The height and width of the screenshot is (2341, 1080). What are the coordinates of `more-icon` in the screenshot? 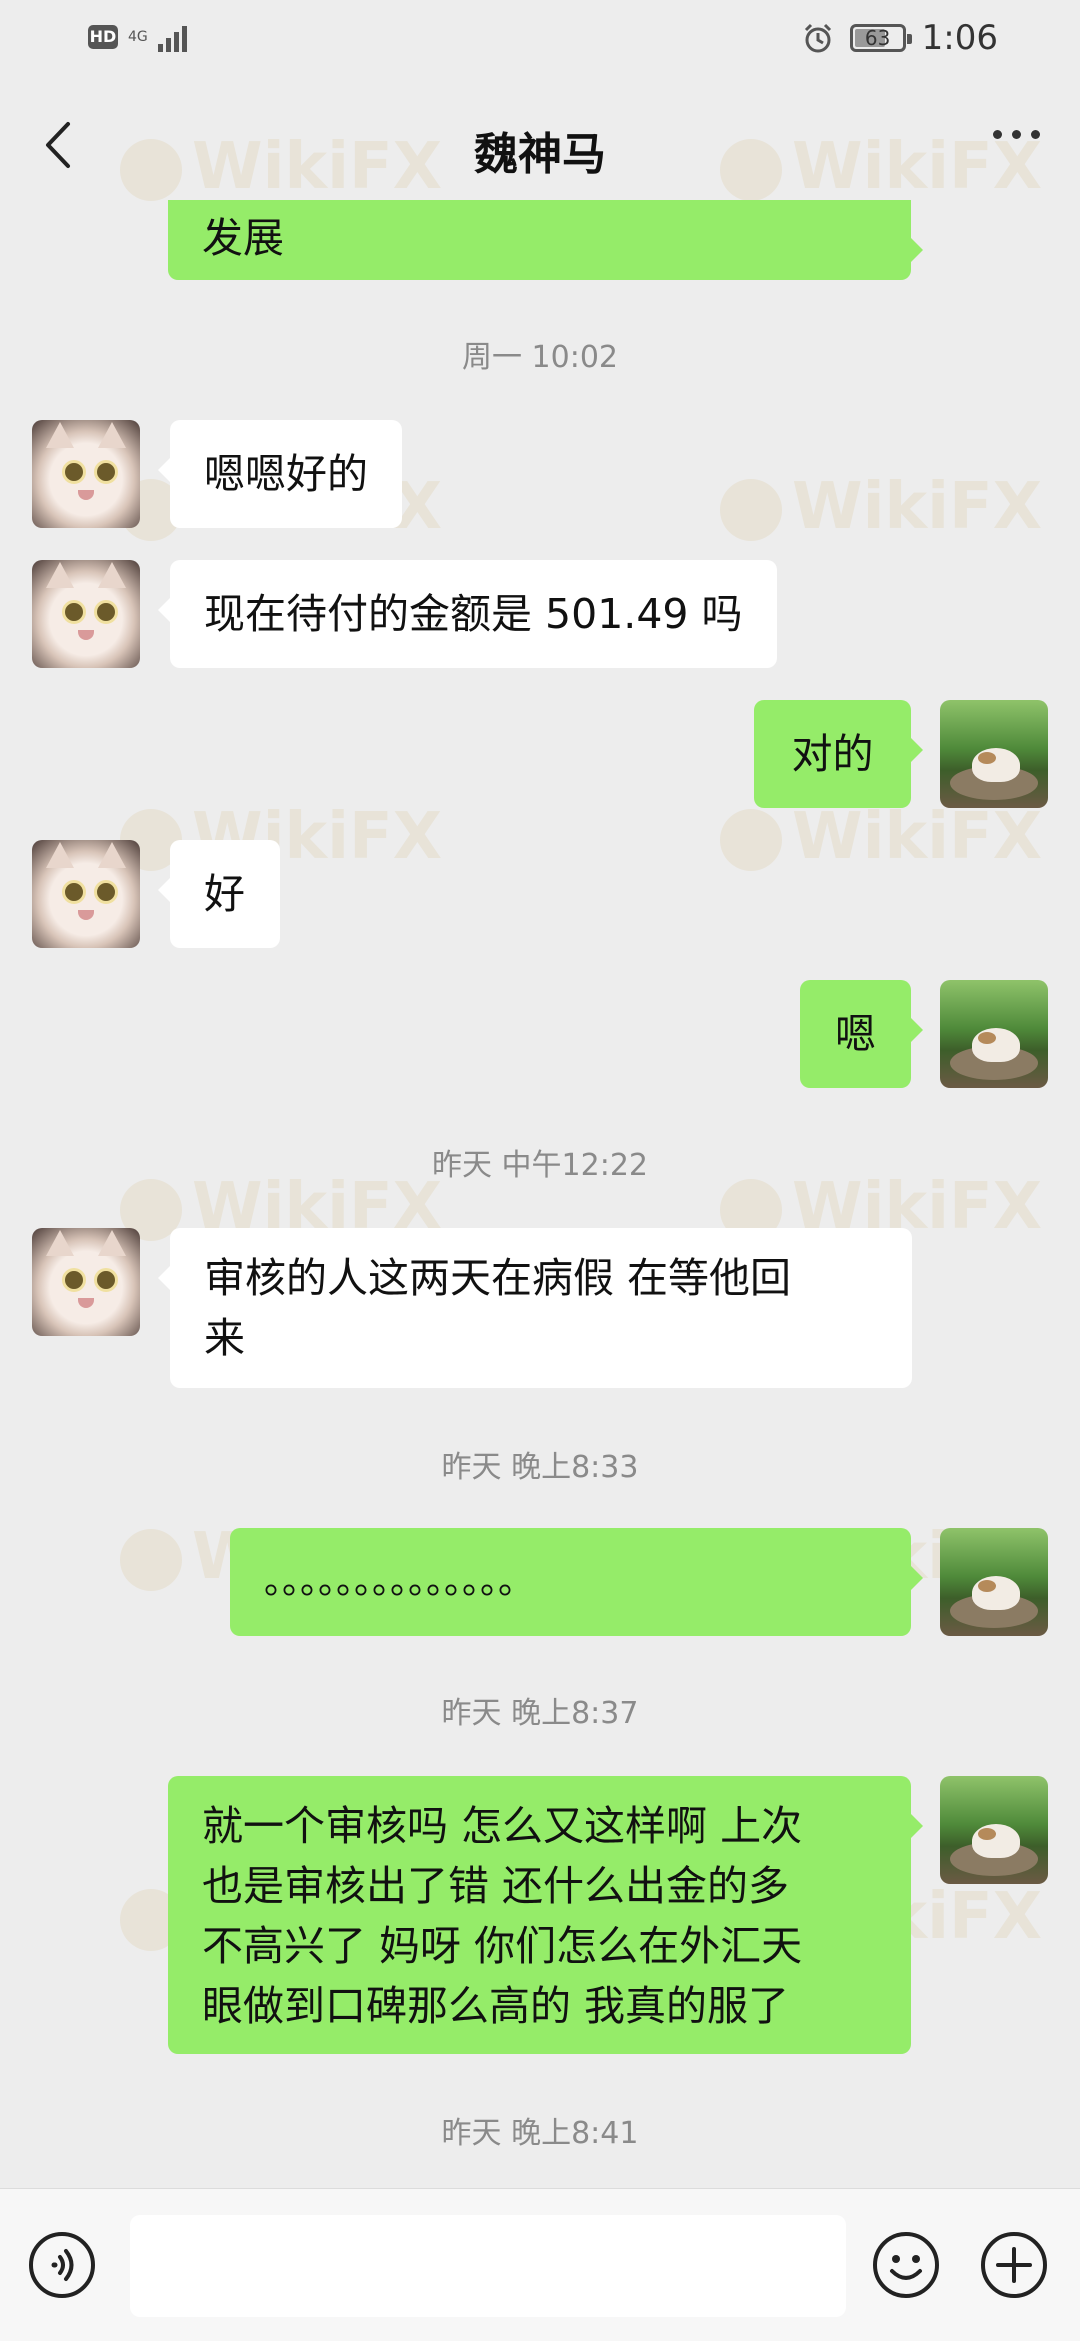 It's located at (1016, 134).